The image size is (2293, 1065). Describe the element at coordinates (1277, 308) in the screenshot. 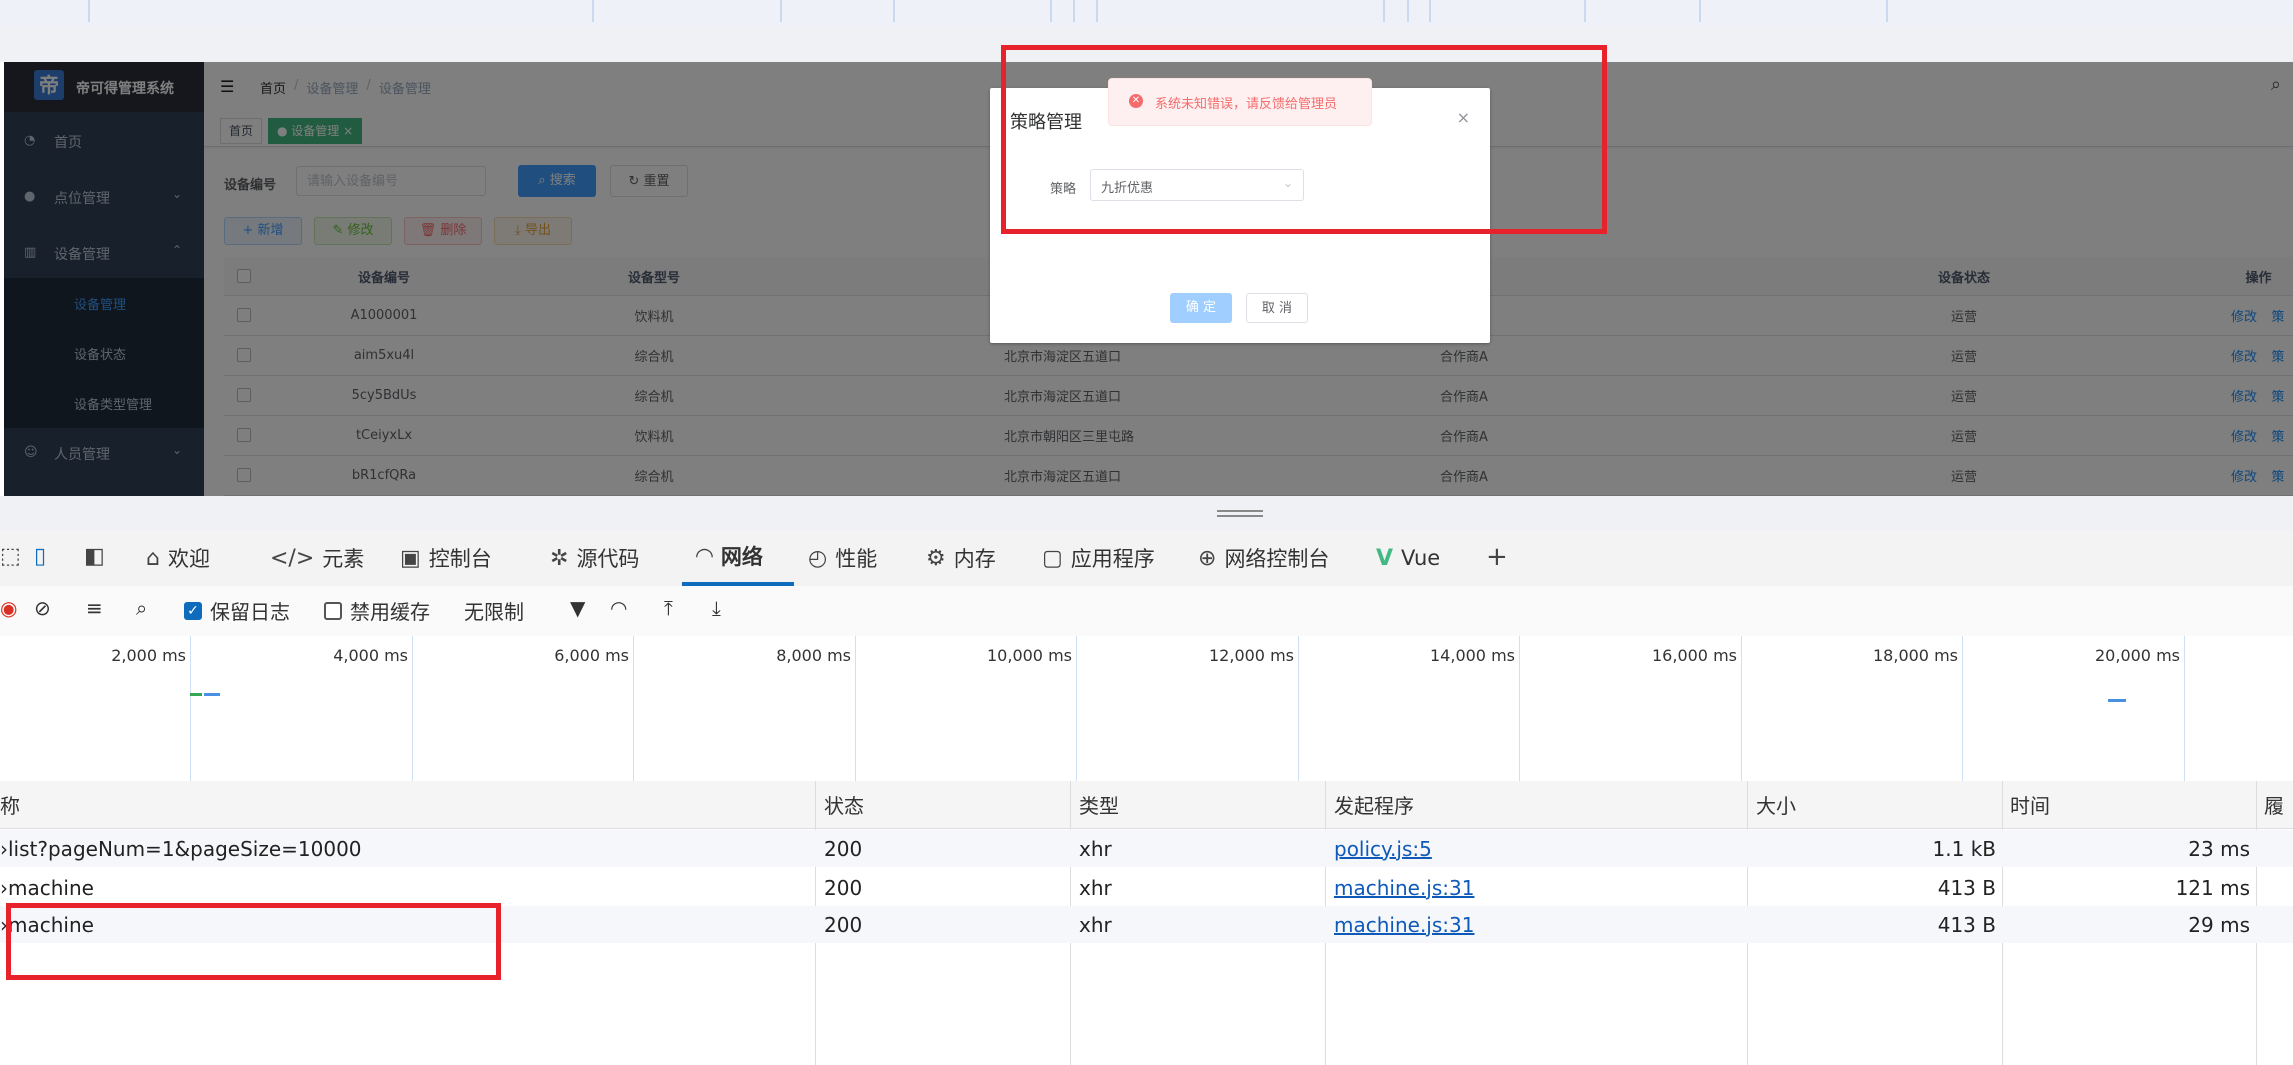

I see `cancel-button: 取 消` at that location.